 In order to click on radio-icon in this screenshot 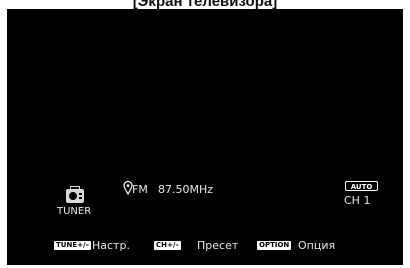, I will do `click(75, 194)`.